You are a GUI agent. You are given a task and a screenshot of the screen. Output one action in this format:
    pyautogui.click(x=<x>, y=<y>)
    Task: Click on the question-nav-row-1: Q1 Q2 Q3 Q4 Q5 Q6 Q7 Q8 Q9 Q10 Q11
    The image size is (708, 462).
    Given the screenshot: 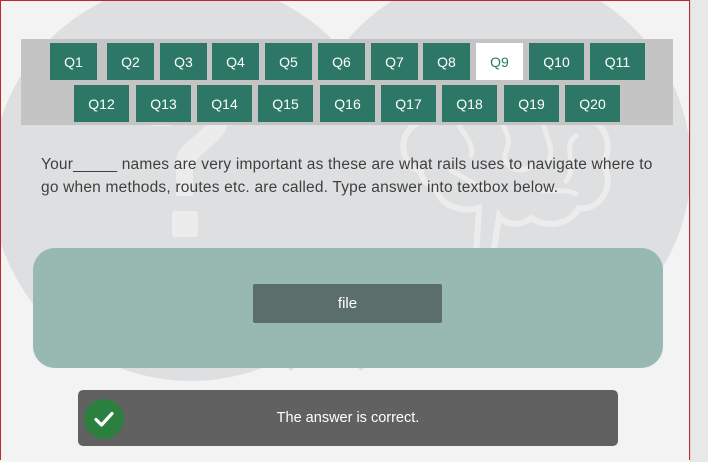 What is the action you would take?
    pyautogui.click(x=347, y=61)
    